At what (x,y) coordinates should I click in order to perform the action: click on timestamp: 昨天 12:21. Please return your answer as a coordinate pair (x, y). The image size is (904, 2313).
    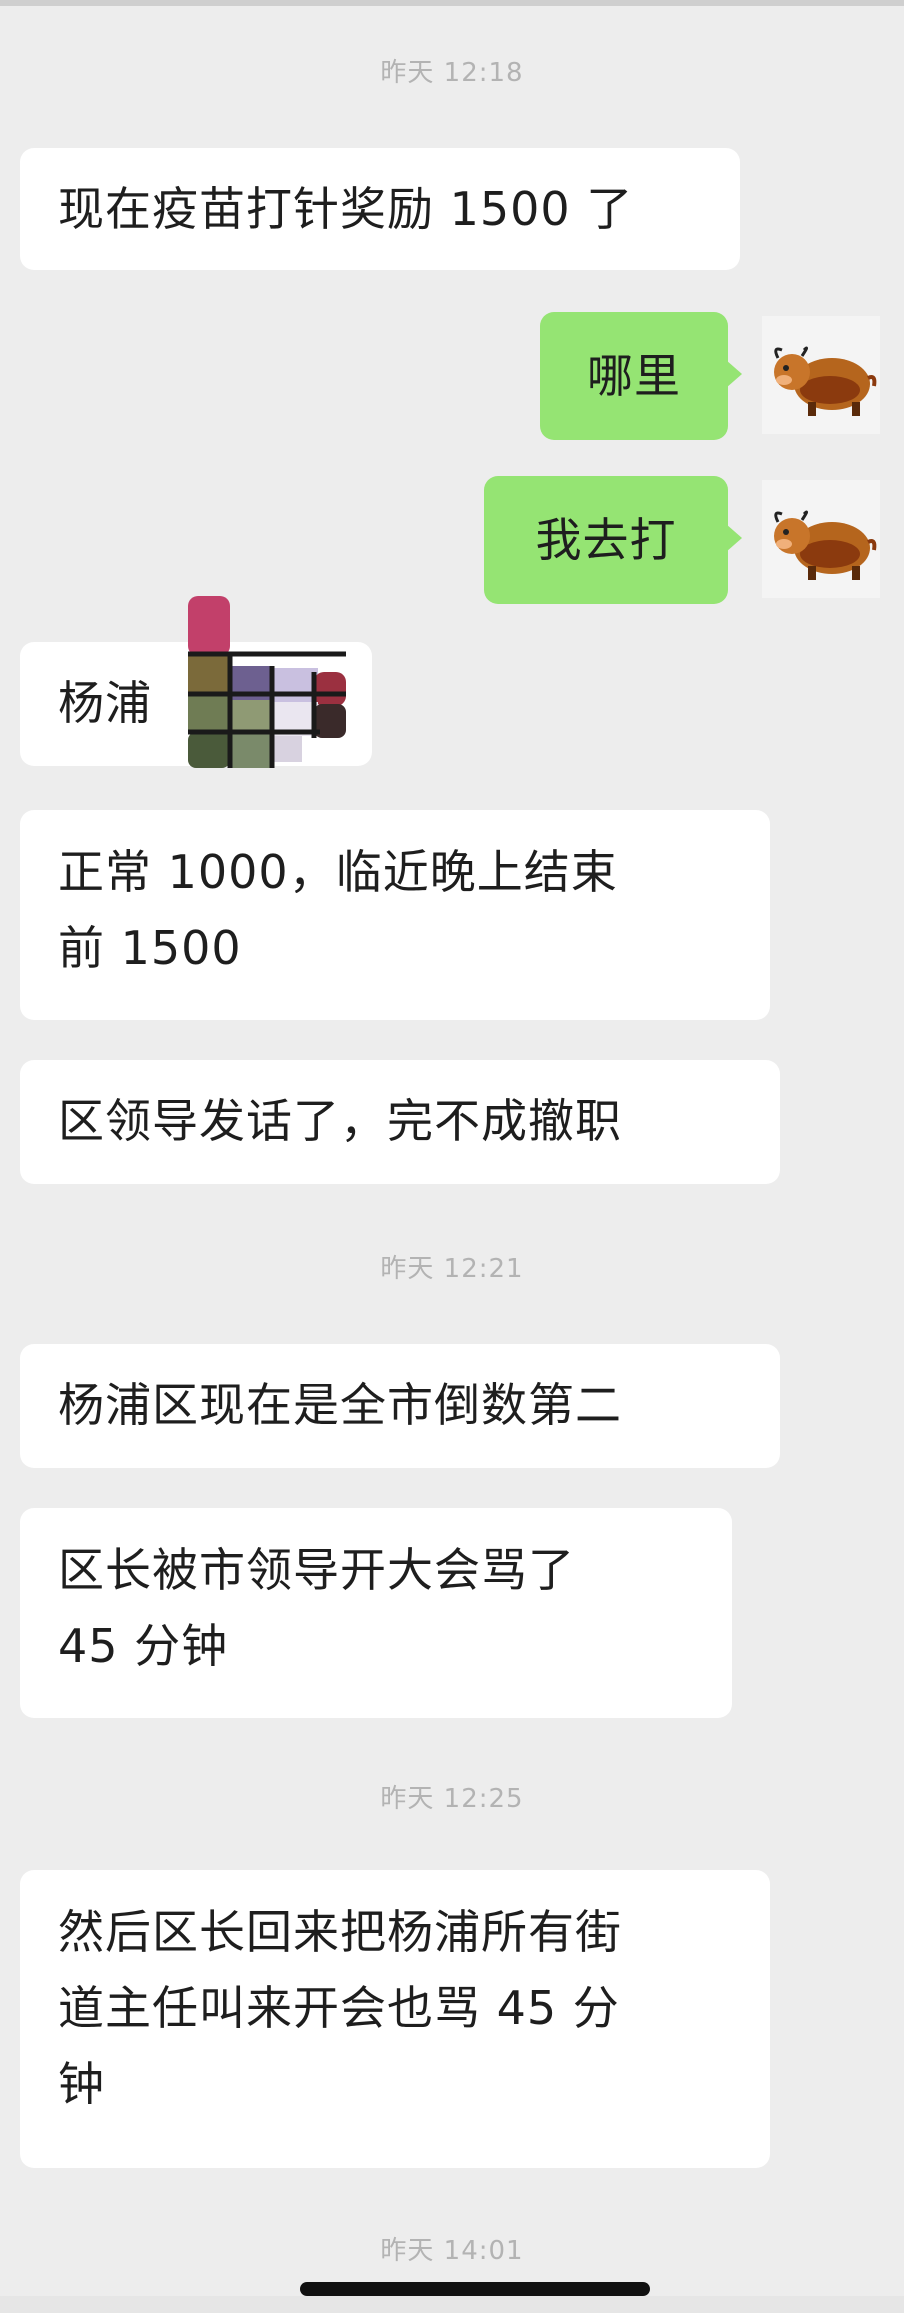
    Looking at the image, I should click on (452, 1269).